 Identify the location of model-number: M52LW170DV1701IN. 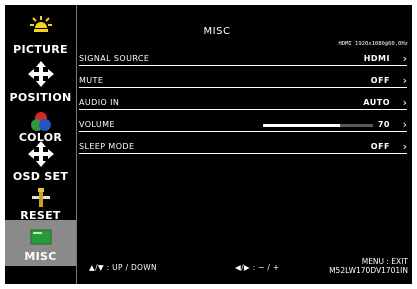
(368, 270).